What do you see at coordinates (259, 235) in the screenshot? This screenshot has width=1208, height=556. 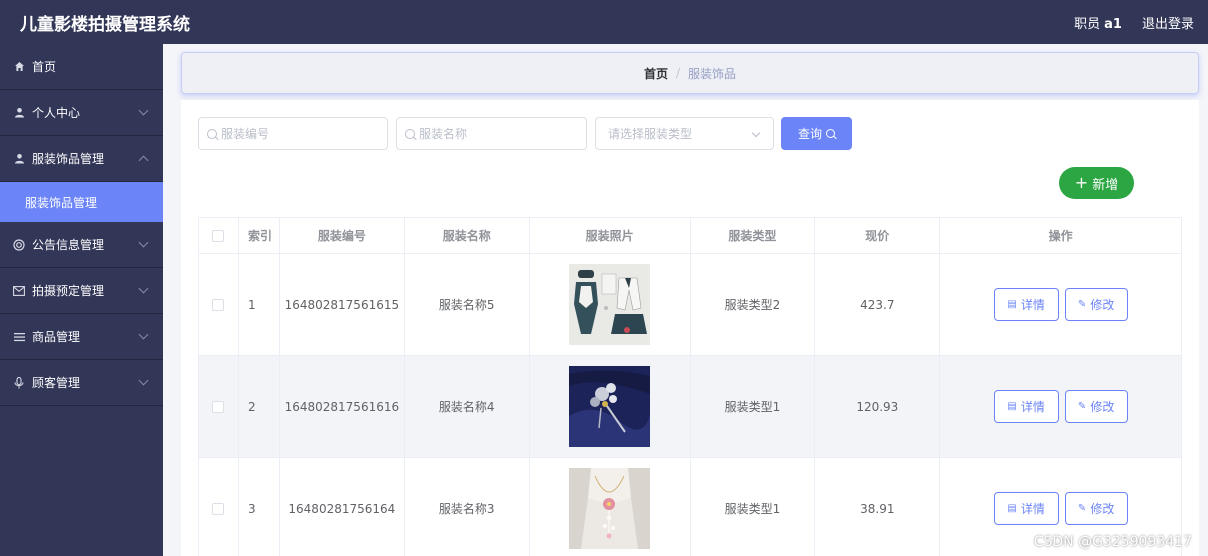 I see `column-header: 索引` at bounding box center [259, 235].